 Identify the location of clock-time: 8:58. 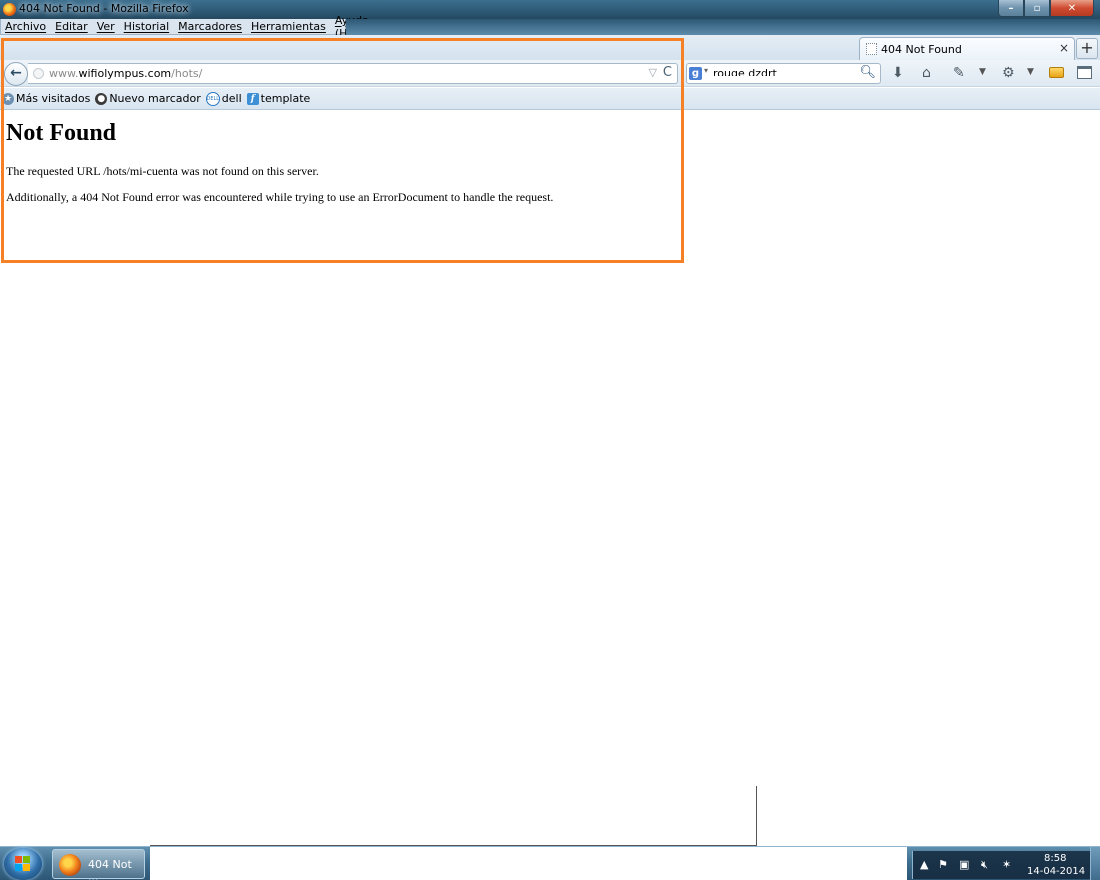
(1055, 858).